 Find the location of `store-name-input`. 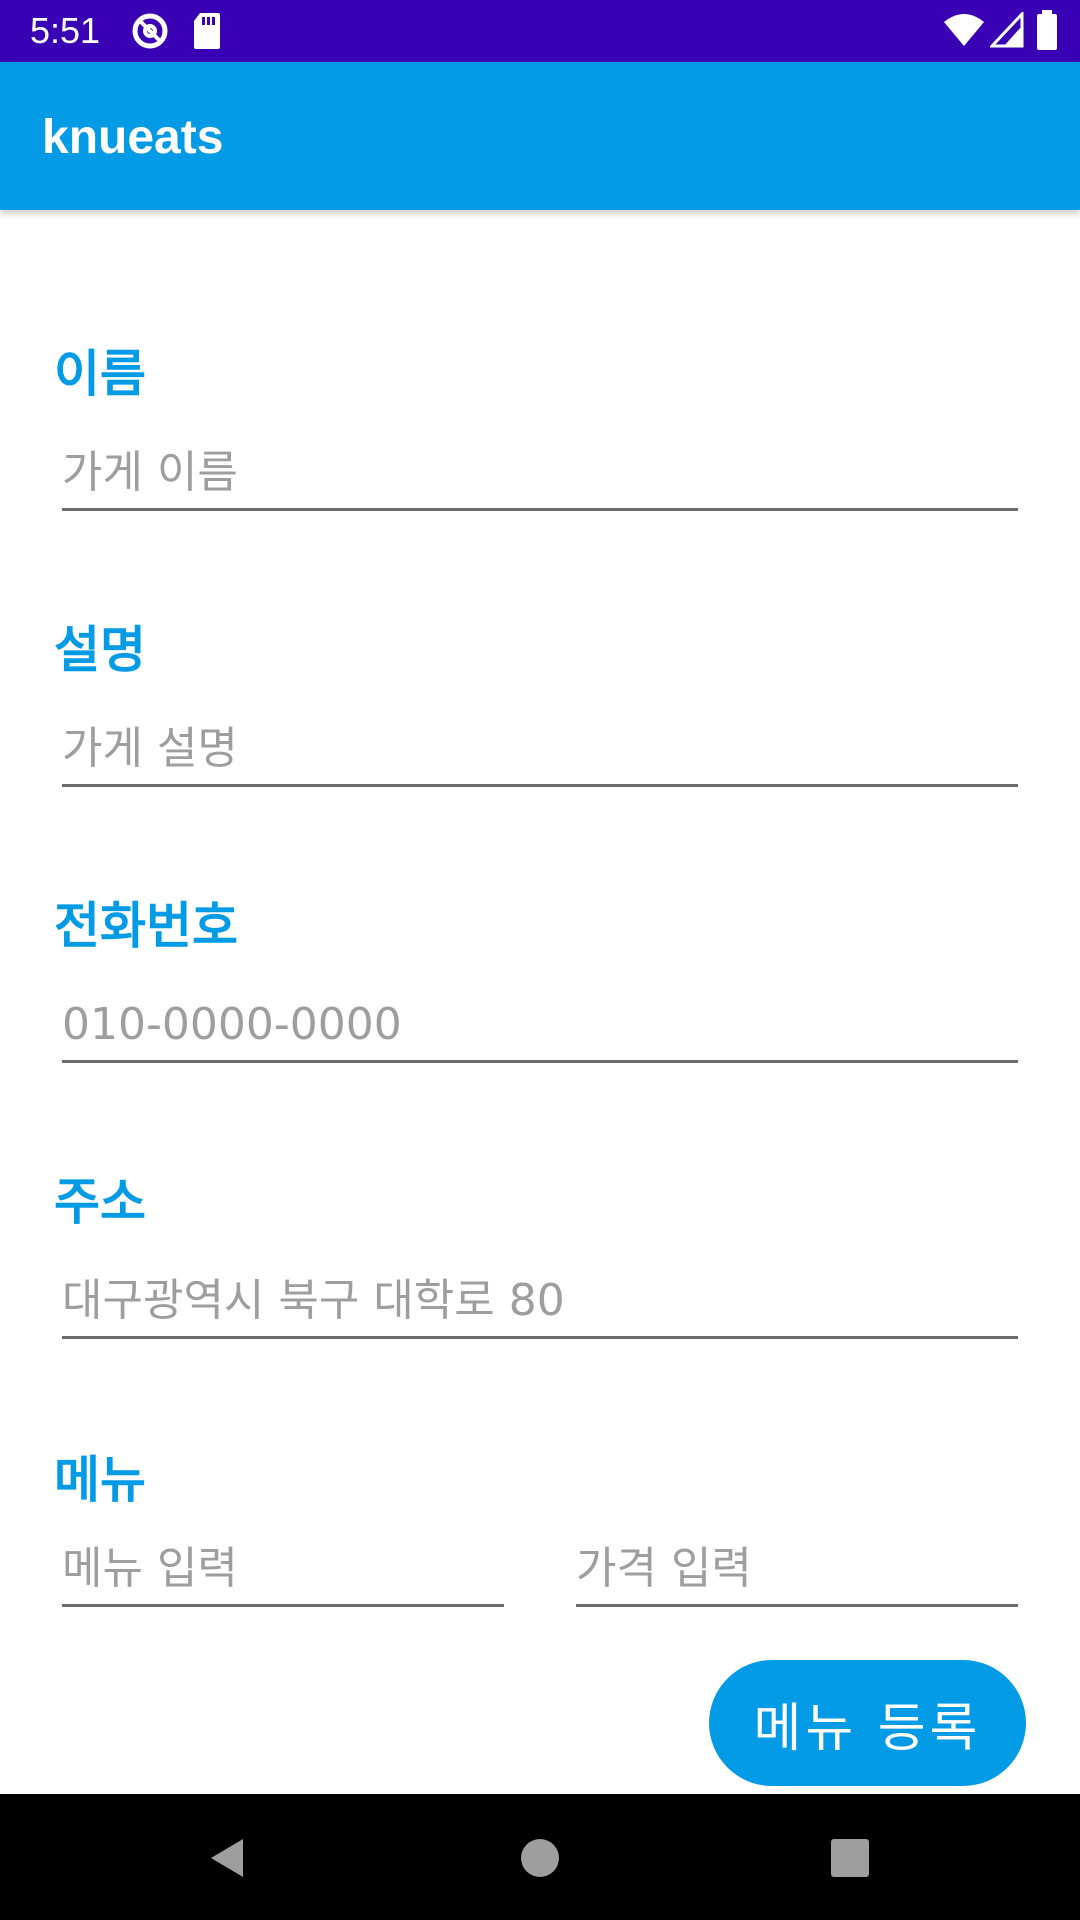

store-name-input is located at coordinates (540, 473).